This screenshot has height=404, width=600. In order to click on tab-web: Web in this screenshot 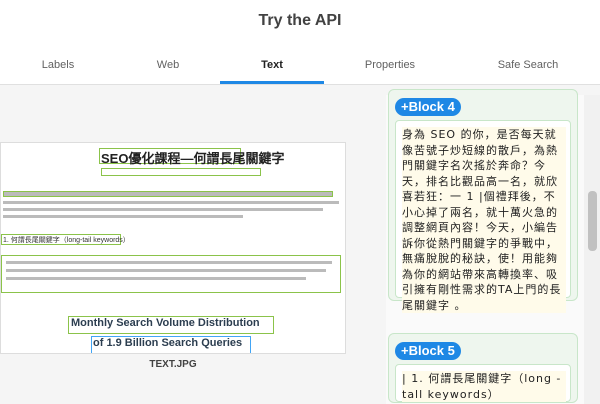, I will do `click(168, 70)`.